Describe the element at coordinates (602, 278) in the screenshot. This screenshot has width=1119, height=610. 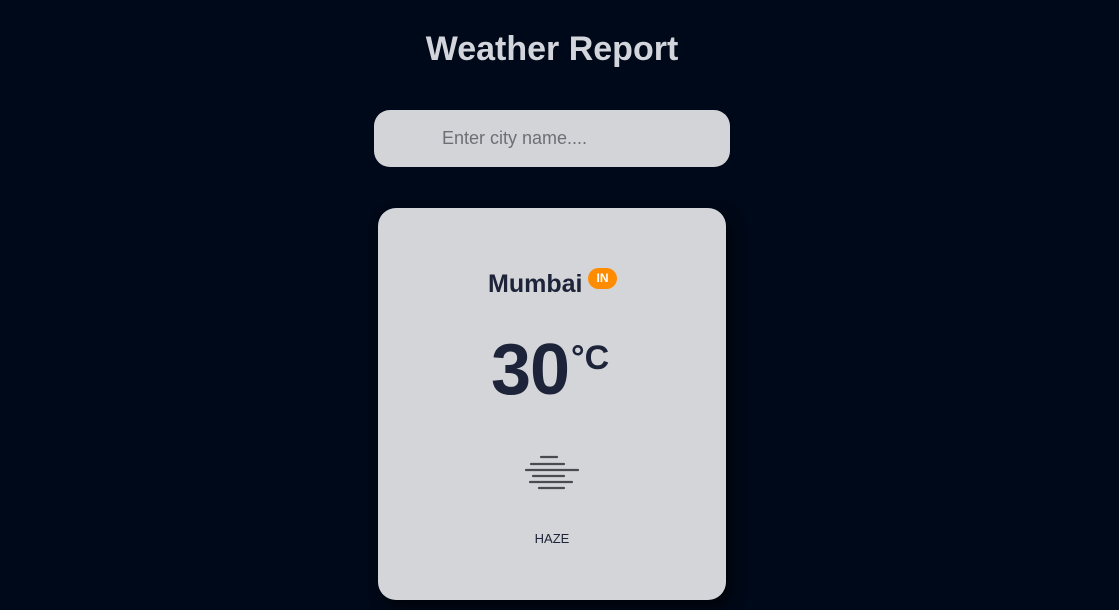
I see `country-badge: IN` at that location.